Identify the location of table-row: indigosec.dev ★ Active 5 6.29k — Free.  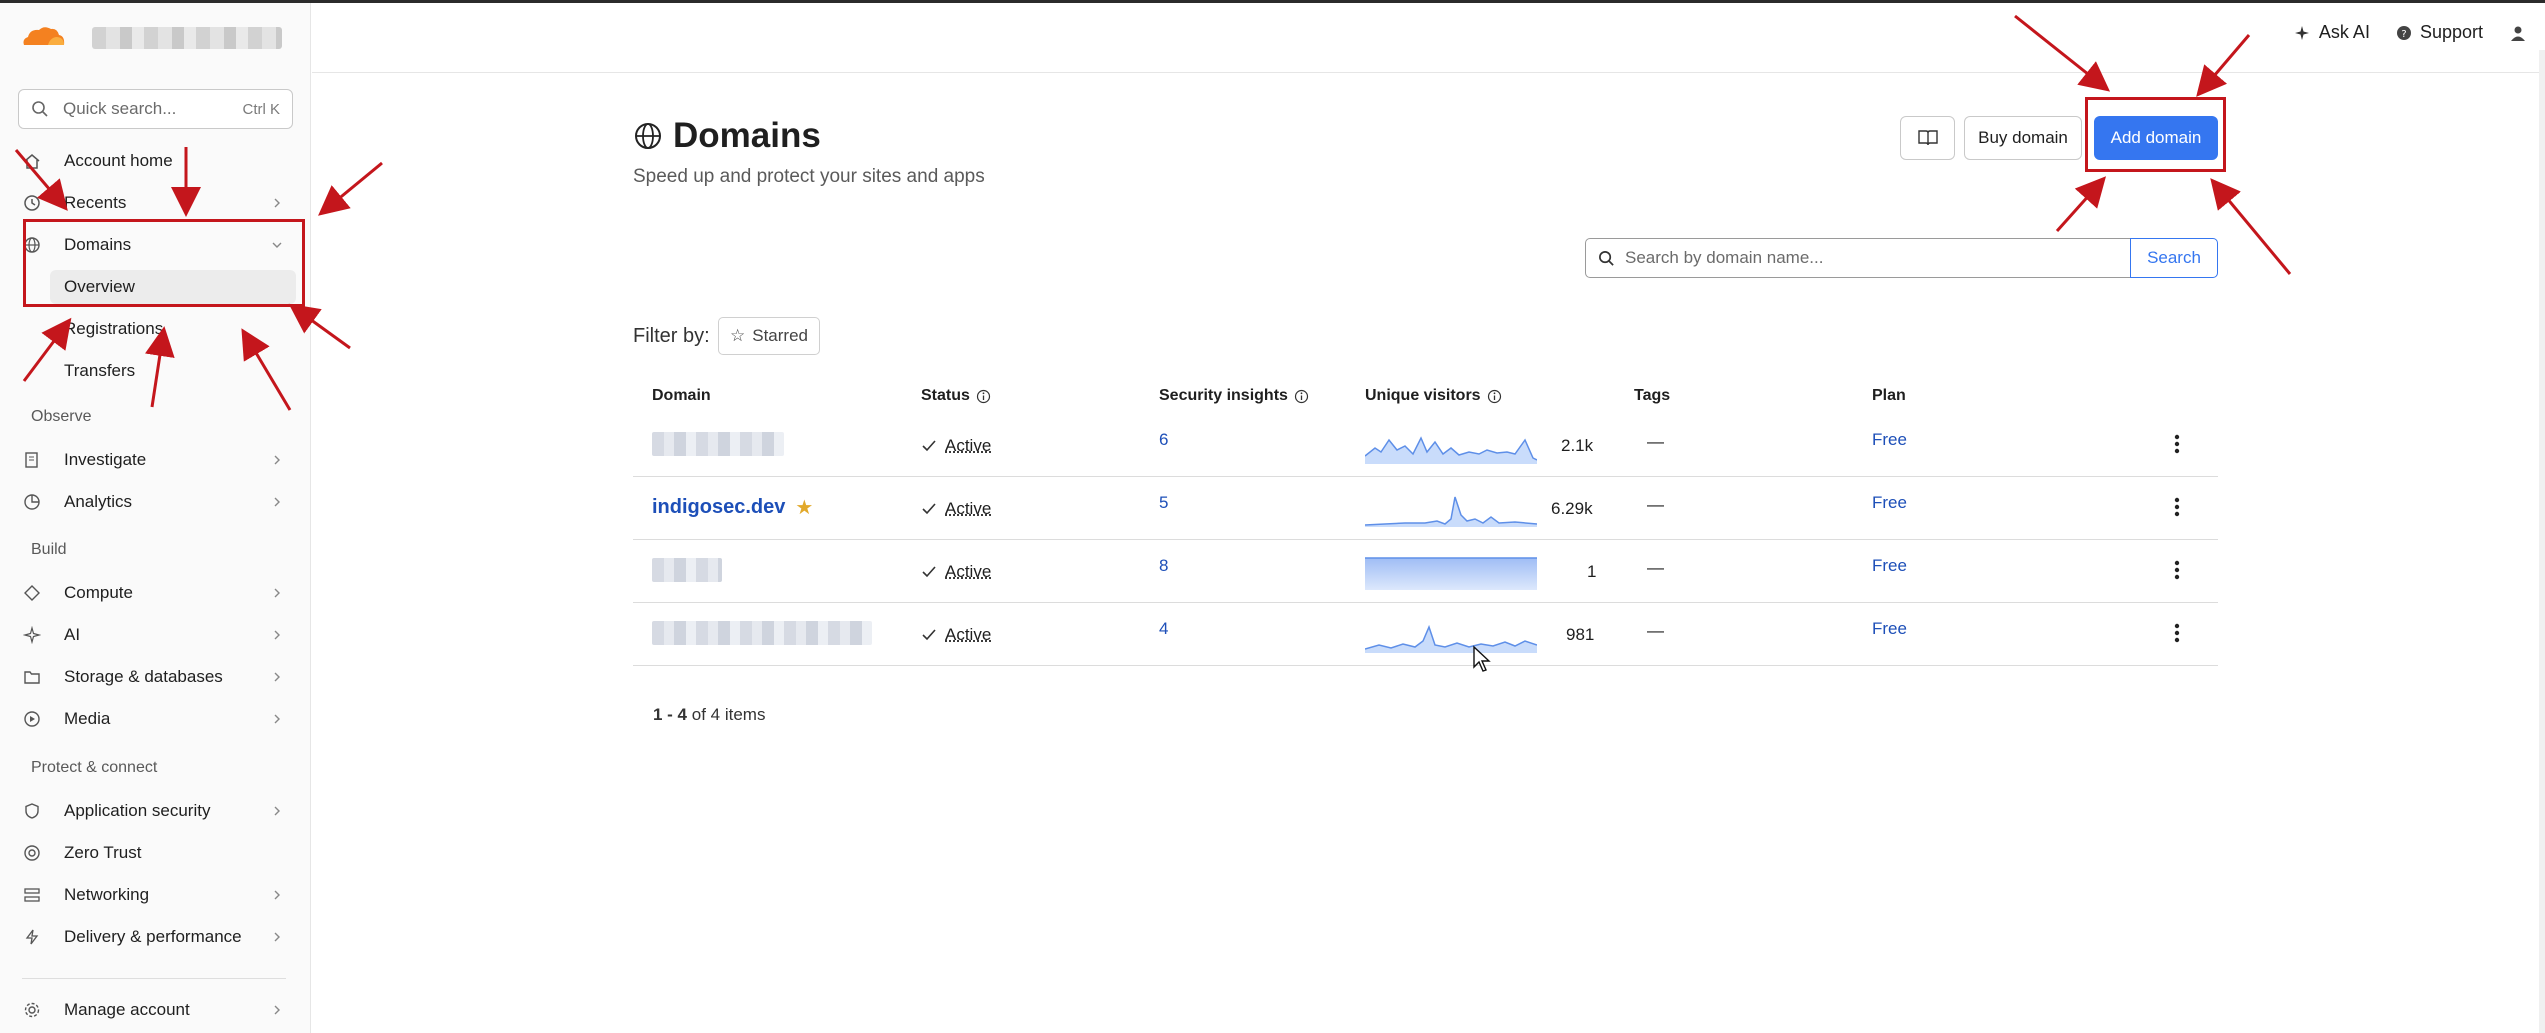
(1425, 508).